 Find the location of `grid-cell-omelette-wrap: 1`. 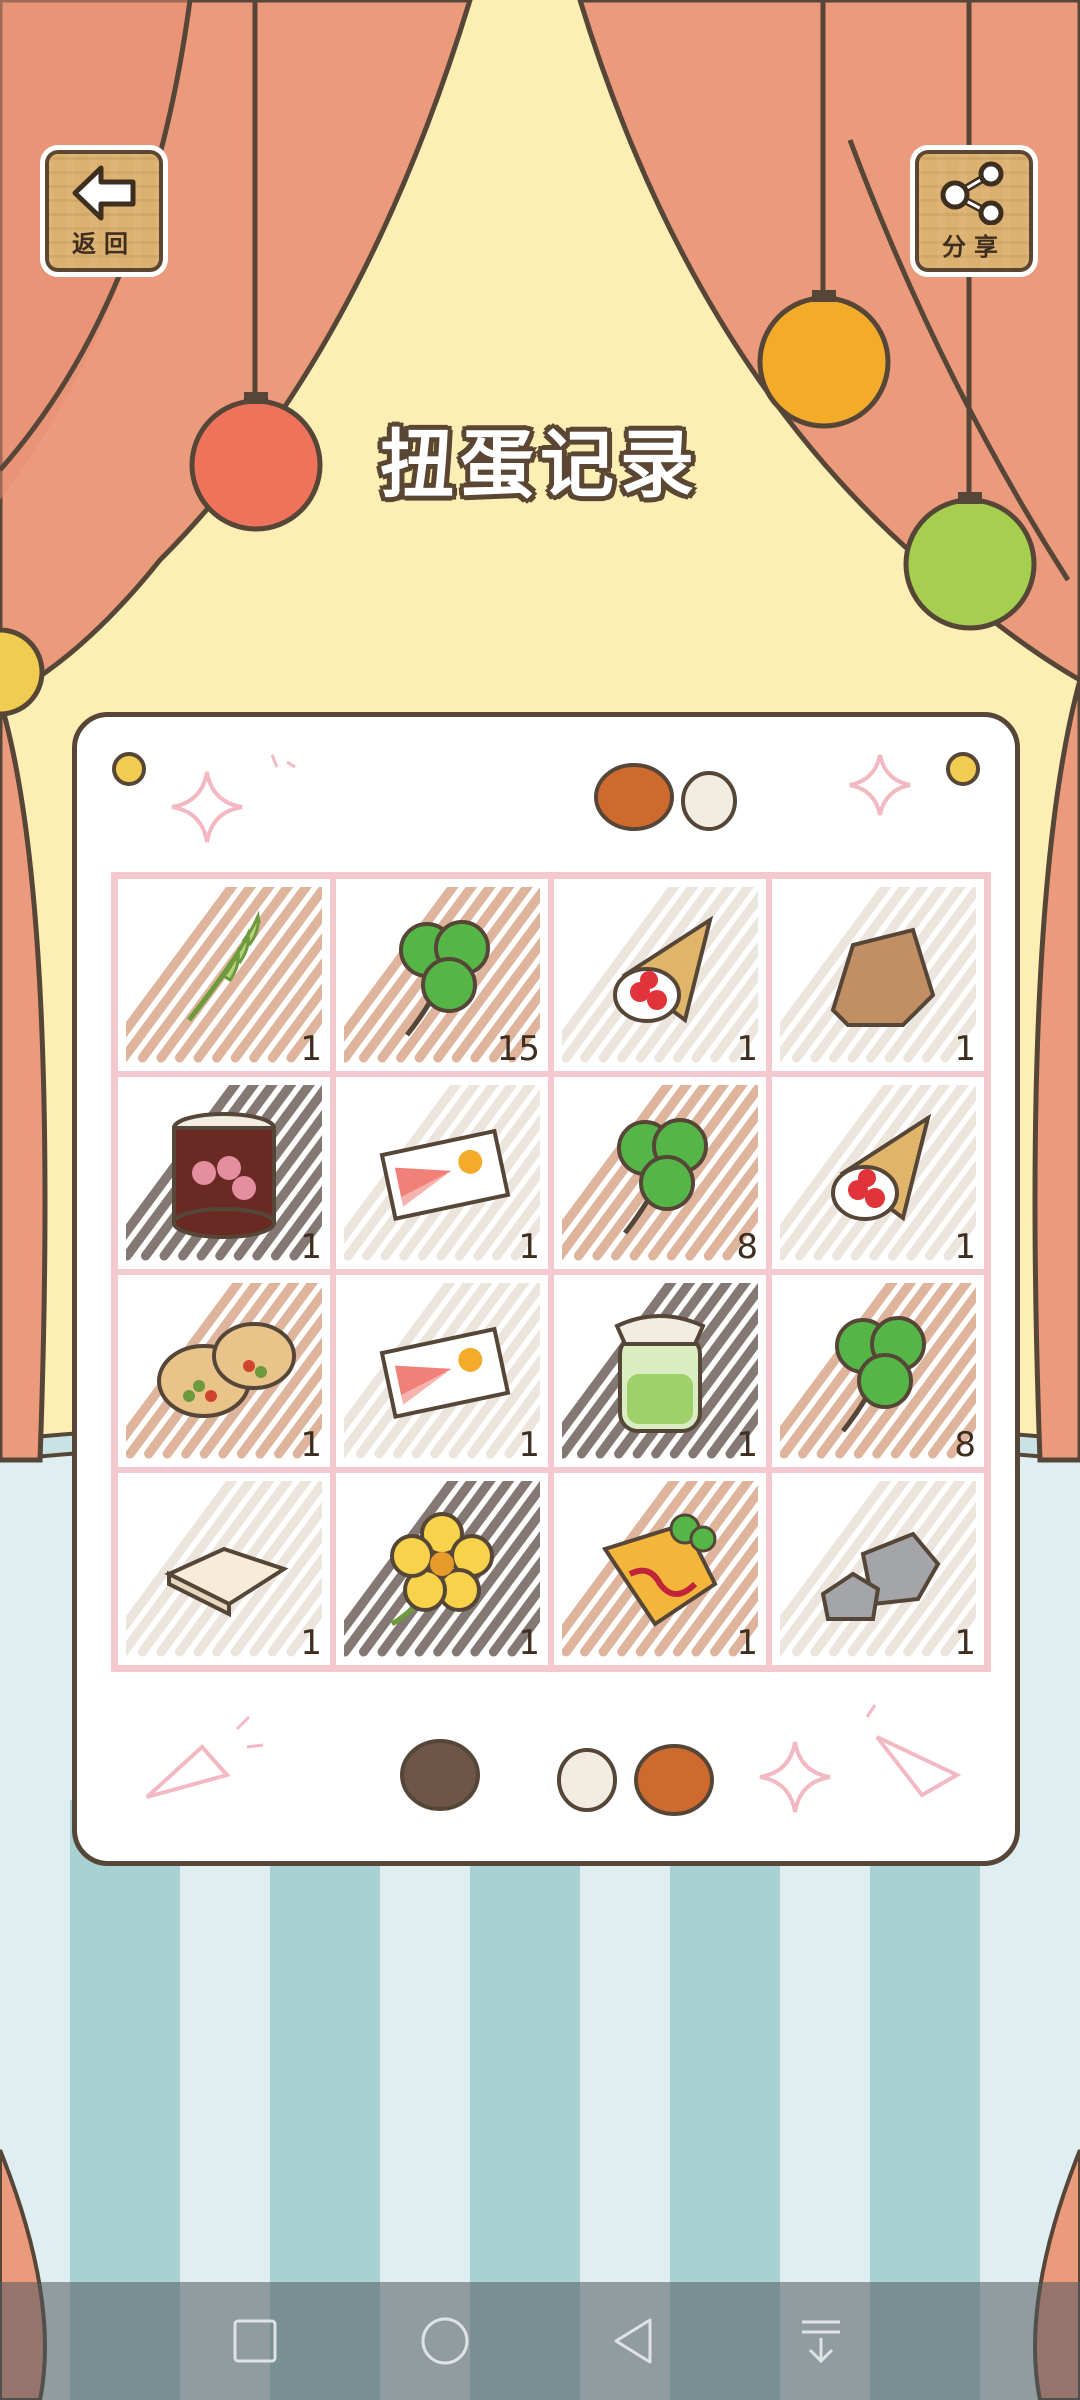

grid-cell-omelette-wrap: 1 is located at coordinates (660, 1569).